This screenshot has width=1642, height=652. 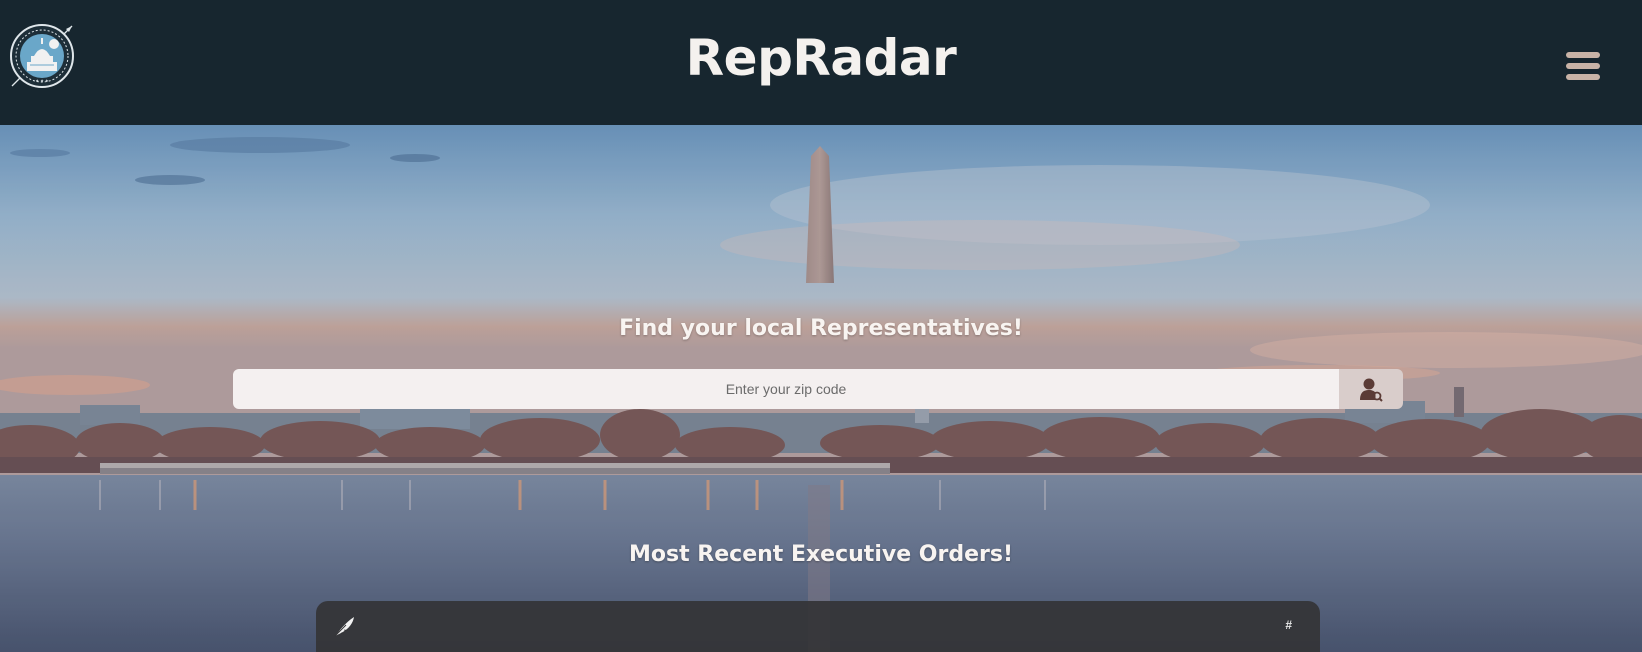 I want to click on hamburger-menu-button, so click(x=1583, y=66).